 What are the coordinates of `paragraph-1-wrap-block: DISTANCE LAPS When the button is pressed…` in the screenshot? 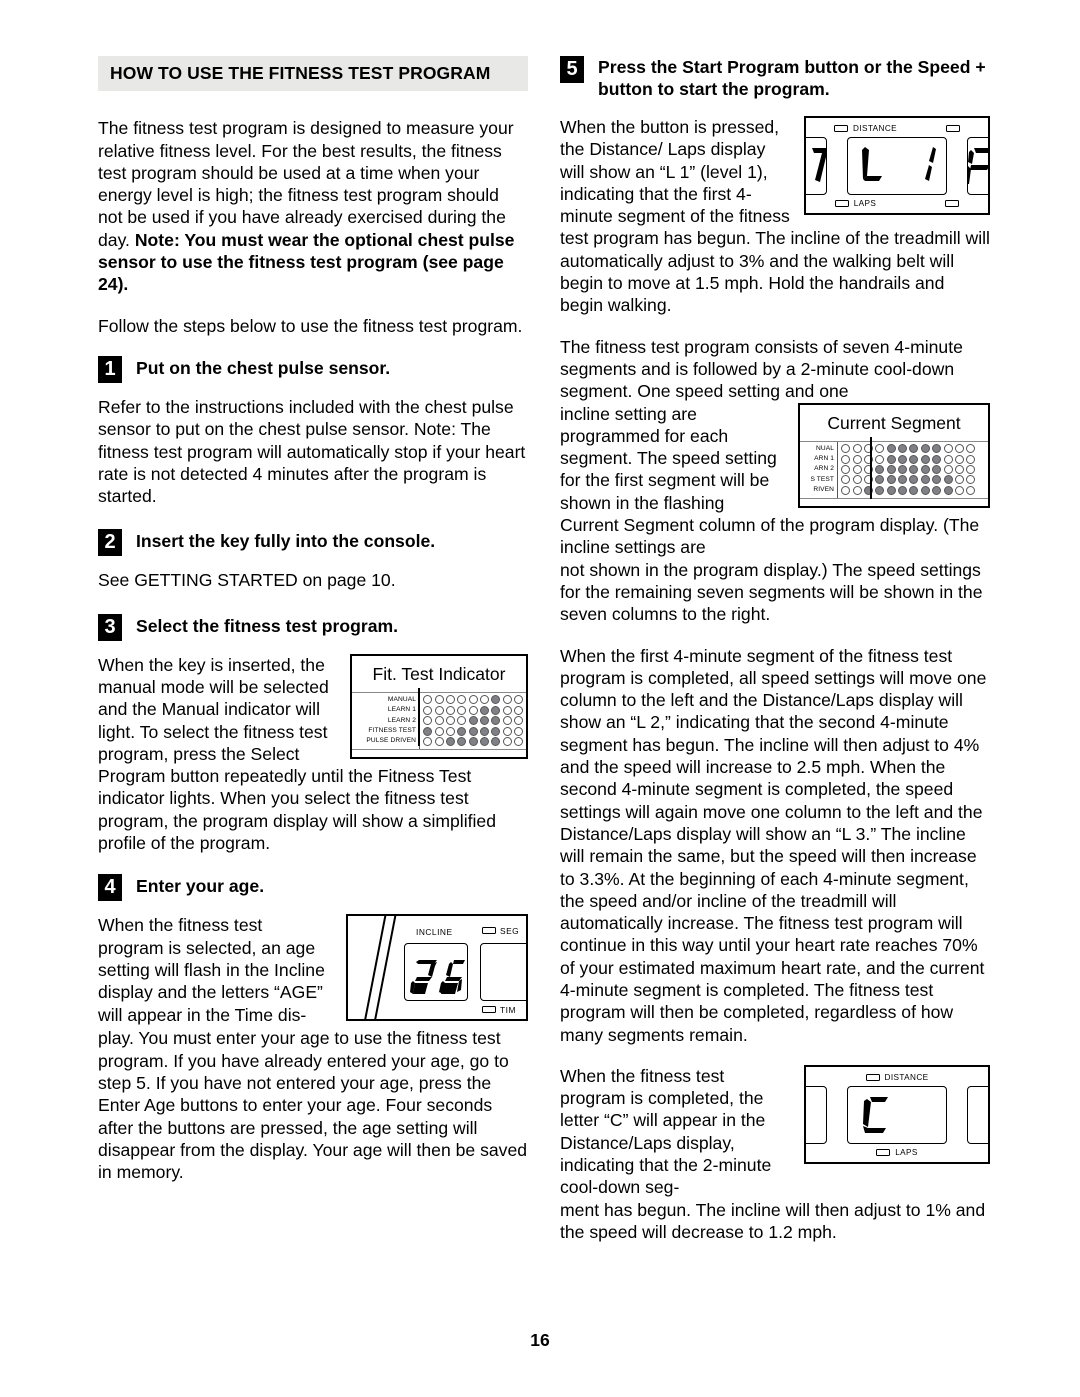 It's located at (775, 171).